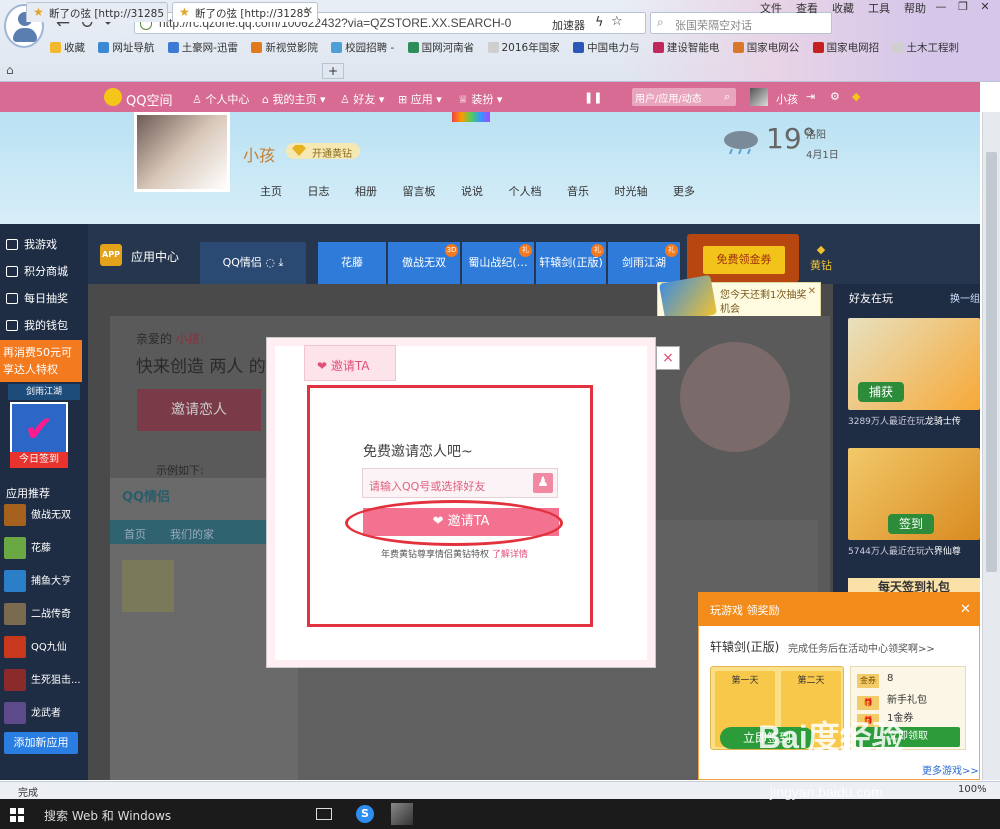  Describe the element at coordinates (879, 8) in the screenshot. I see `menu-tools: 工具` at that location.